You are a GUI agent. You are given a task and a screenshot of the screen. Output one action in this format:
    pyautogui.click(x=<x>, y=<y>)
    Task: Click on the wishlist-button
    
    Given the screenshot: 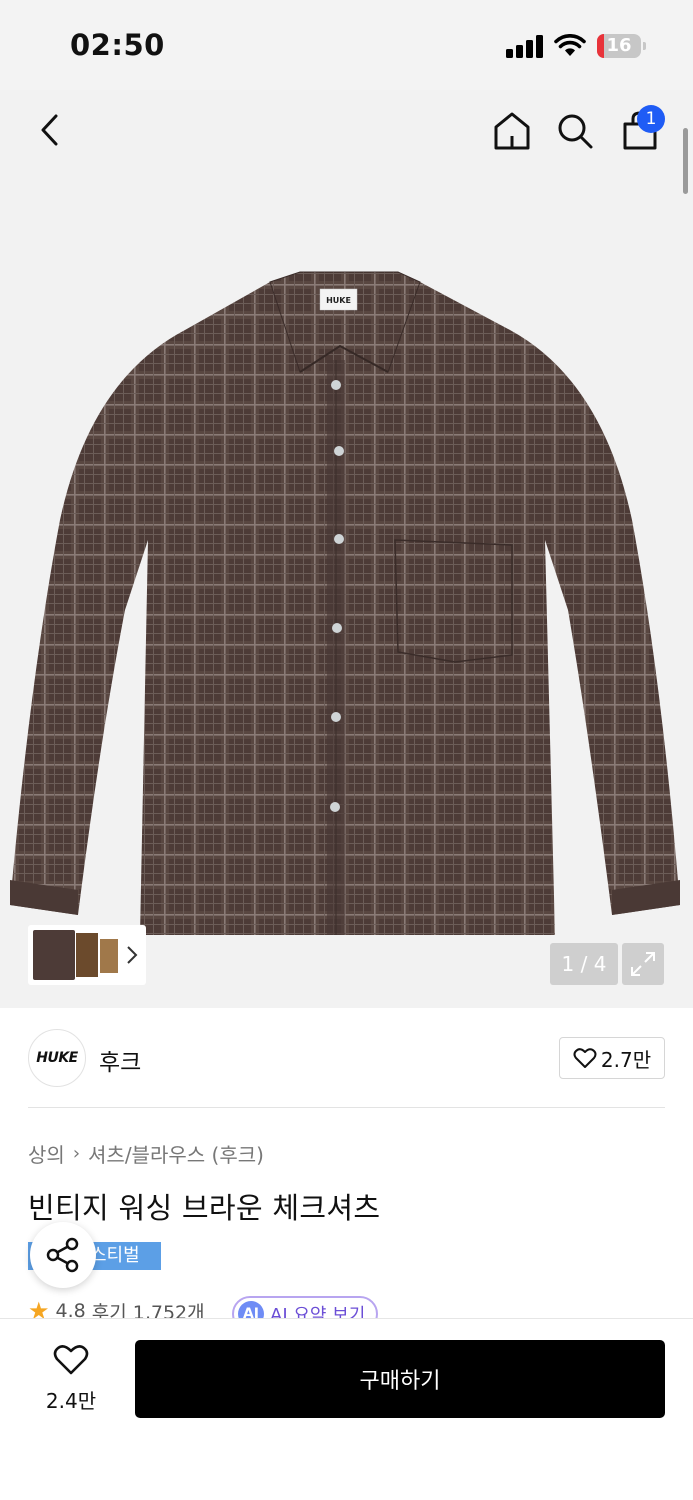 What is the action you would take?
    pyautogui.click(x=71, y=1362)
    